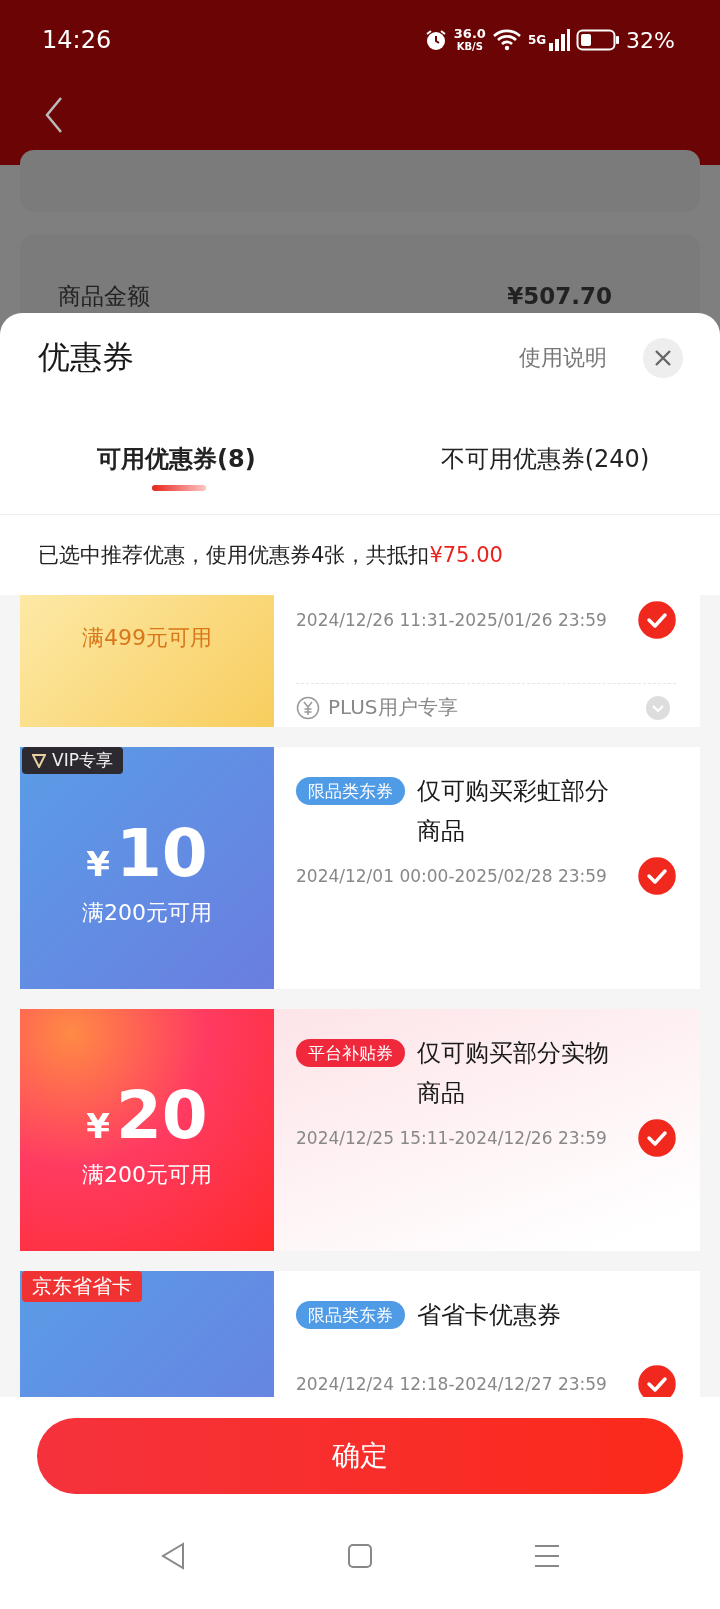 This screenshot has width=720, height=1609. Describe the element at coordinates (360, 1334) in the screenshot. I see `coupon-card: 京东省省卡 限品类东券 省省卡优惠券 2024/12/24 12:18-2024/12/27 23:59` at that location.